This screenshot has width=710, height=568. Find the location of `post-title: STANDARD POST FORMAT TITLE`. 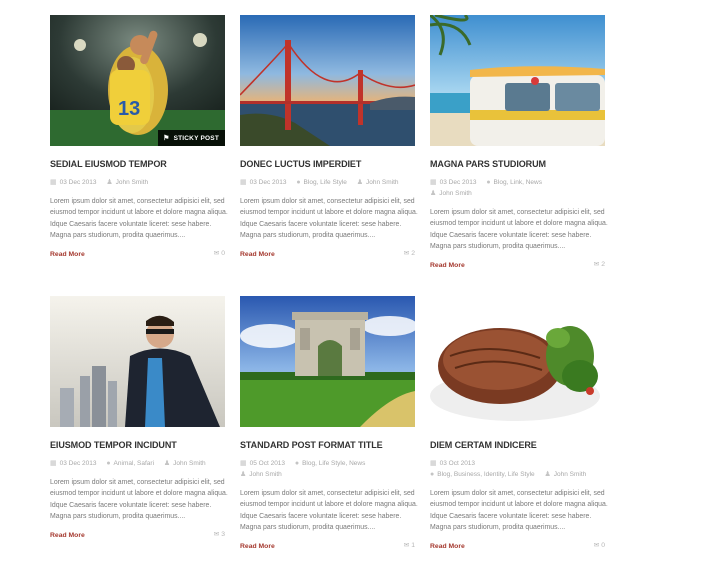

post-title: STANDARD POST FORMAT TITLE is located at coordinates (323, 445).